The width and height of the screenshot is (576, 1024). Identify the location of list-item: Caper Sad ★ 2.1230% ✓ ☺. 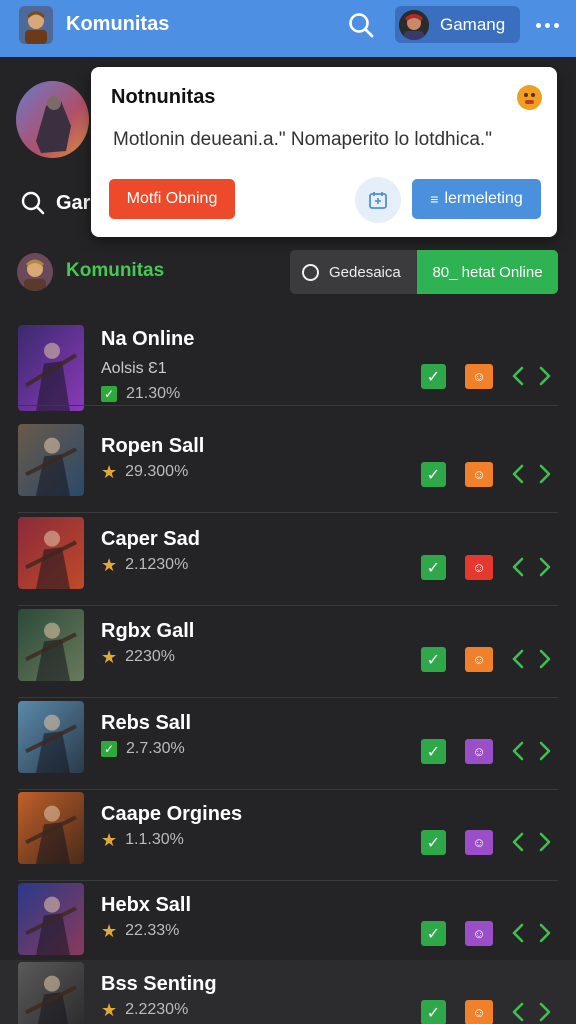
(288, 560).